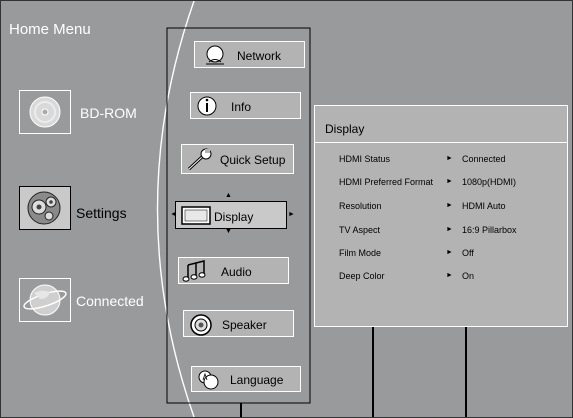 This screenshot has height=418, width=573. What do you see at coordinates (441, 233) in the screenshot?
I see `setting-row: TV Aspect ► 16:9 Pillarbox` at bounding box center [441, 233].